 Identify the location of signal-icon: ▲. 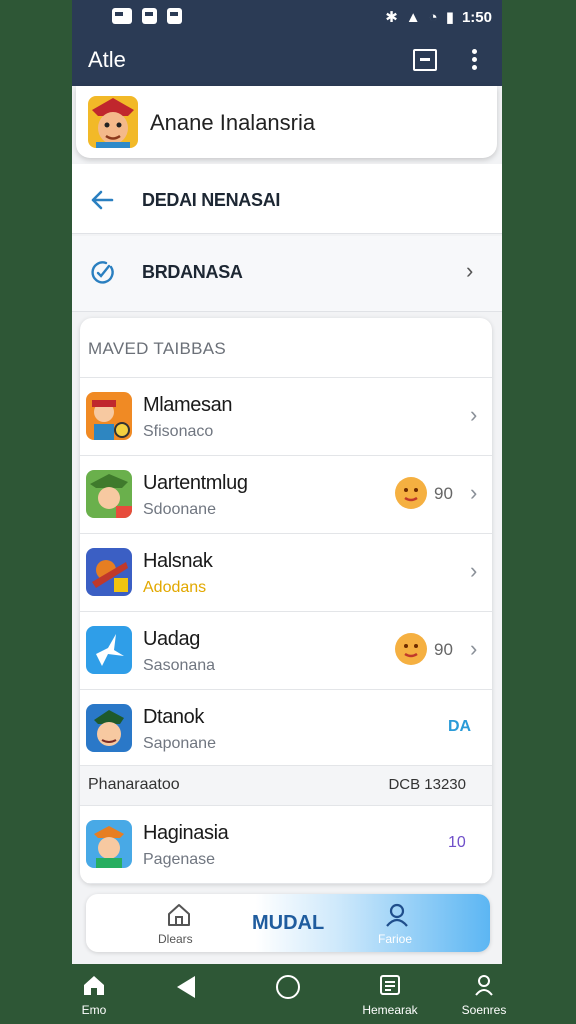
(413, 17).